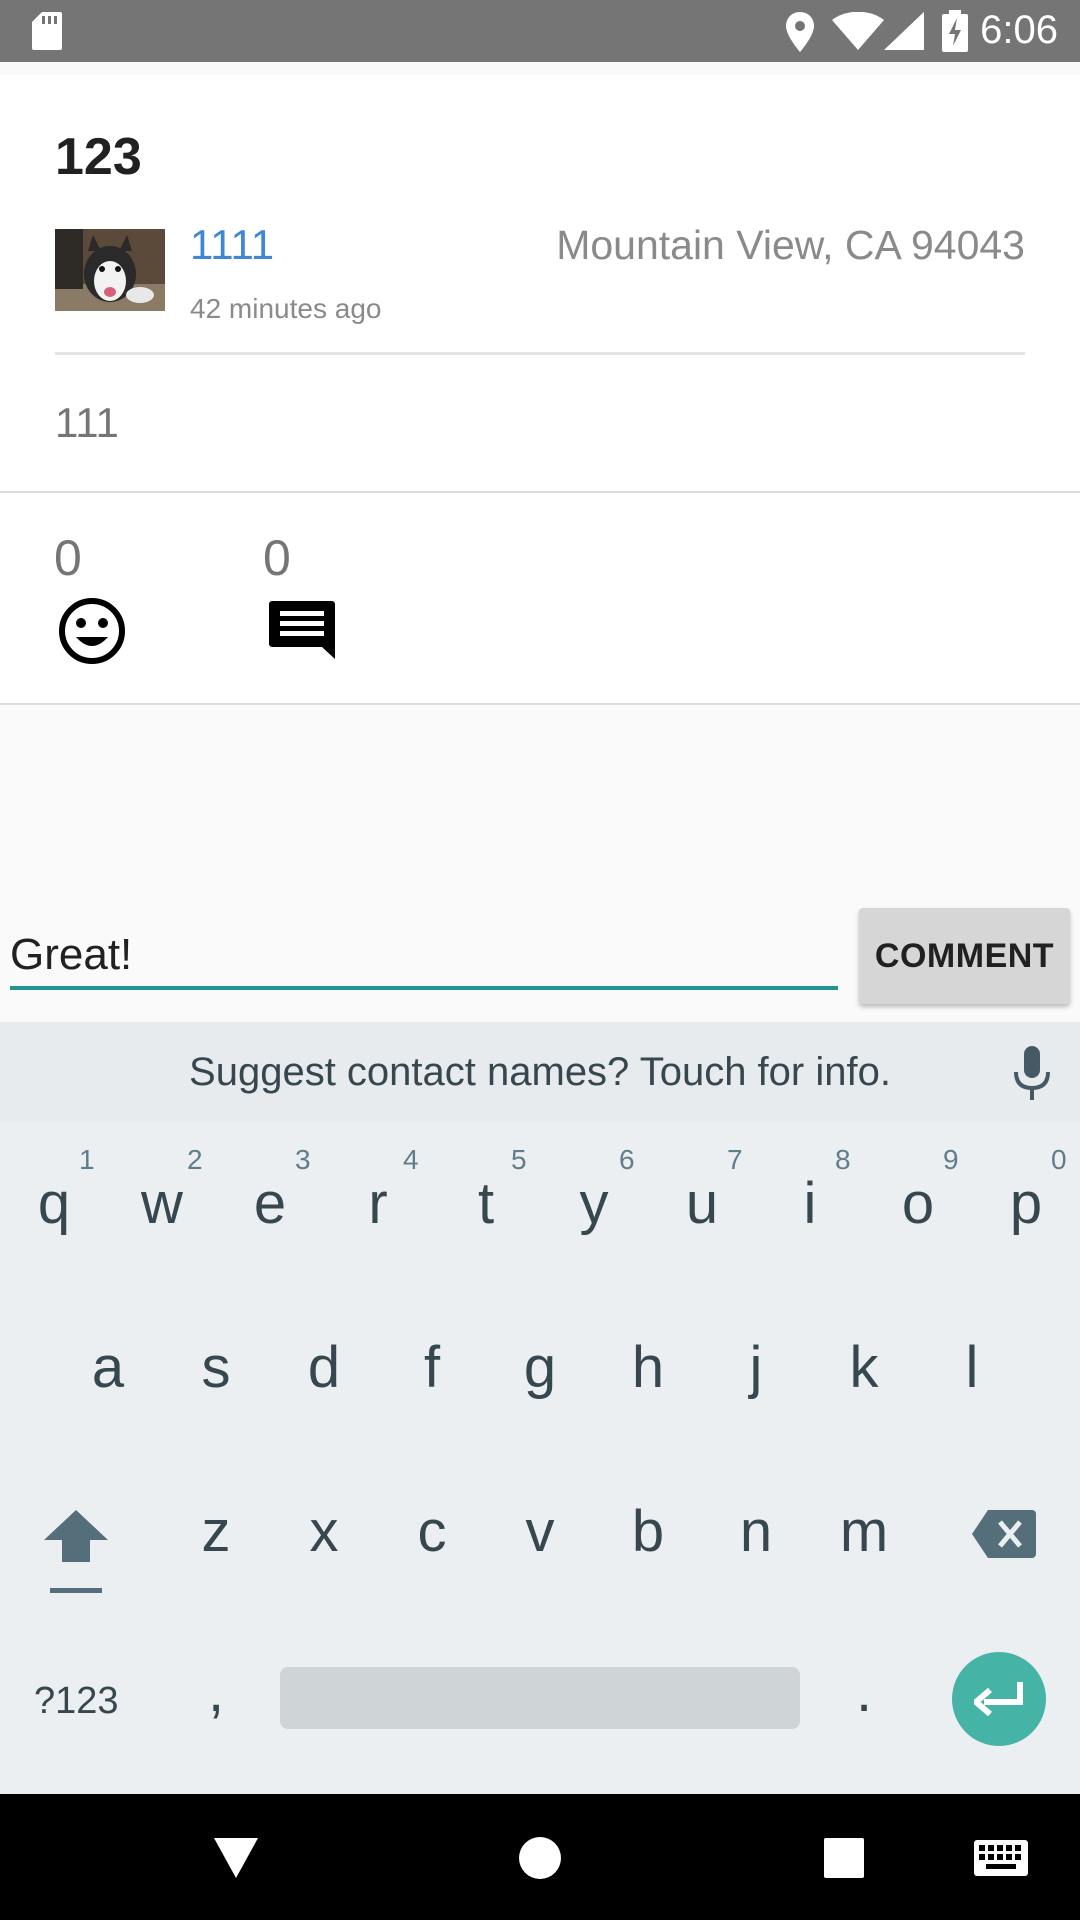 This screenshot has height=1920, width=1080. Describe the element at coordinates (324, 1531) in the screenshot. I see `key-x: x` at that location.